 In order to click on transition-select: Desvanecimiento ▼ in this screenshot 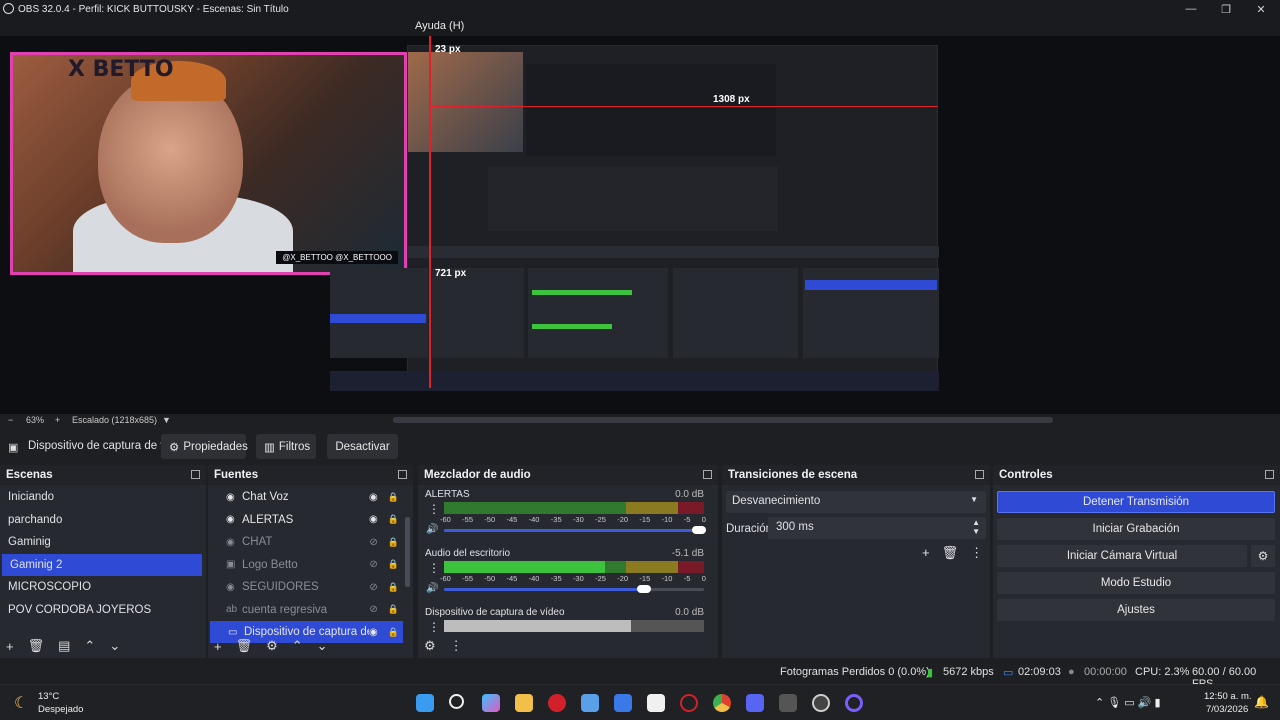, I will do `click(856, 502)`.